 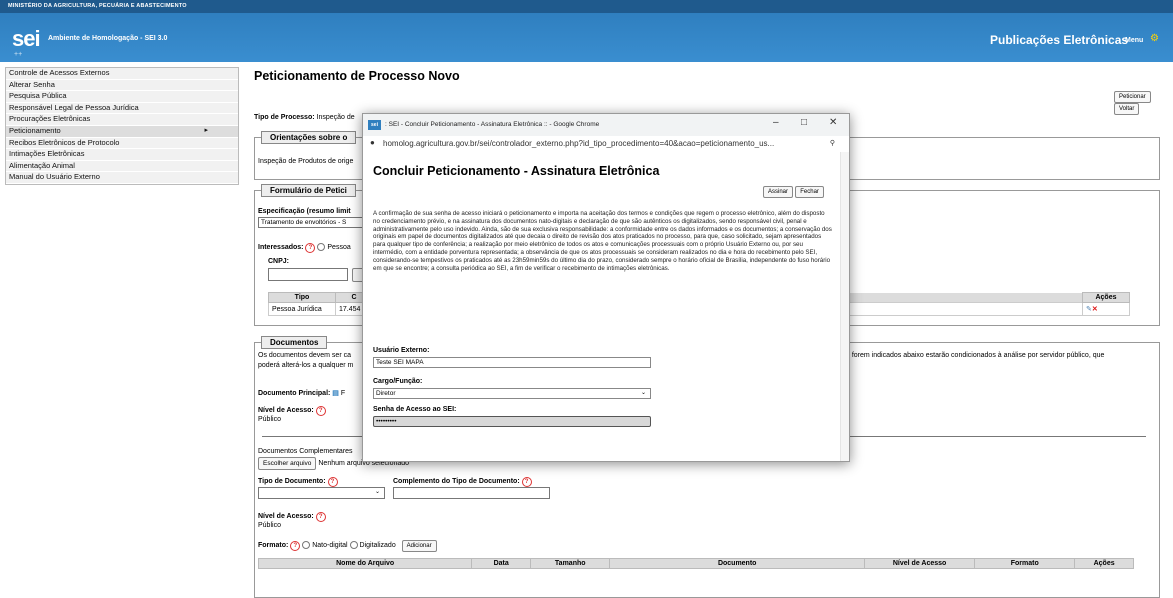 What do you see at coordinates (456, 481) in the screenshot?
I see `complemento-label: Complemento do Tipo de Documento:` at bounding box center [456, 481].